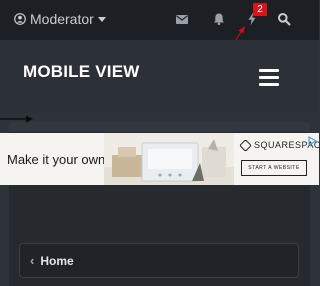 The width and height of the screenshot is (320, 286). I want to click on user-menu-label: Moderator, so click(62, 19).